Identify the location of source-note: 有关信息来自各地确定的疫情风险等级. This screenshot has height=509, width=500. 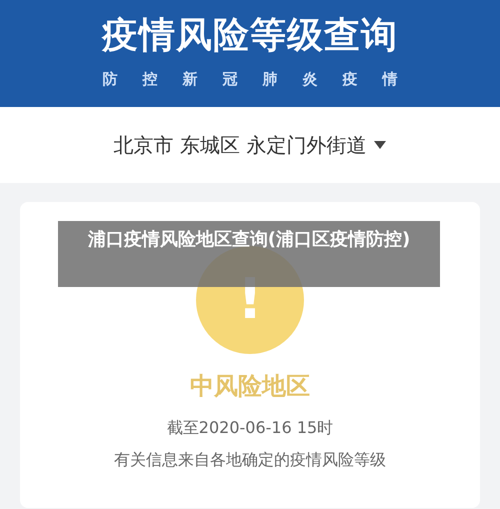
(250, 460).